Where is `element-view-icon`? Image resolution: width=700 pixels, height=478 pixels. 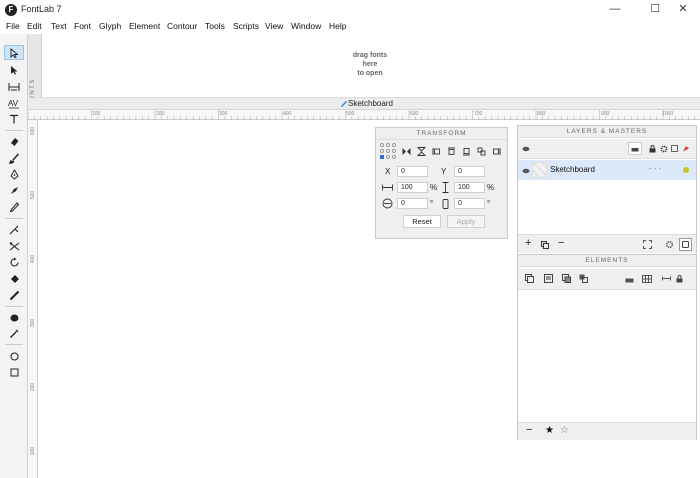 element-view-icon is located at coordinates (629, 278).